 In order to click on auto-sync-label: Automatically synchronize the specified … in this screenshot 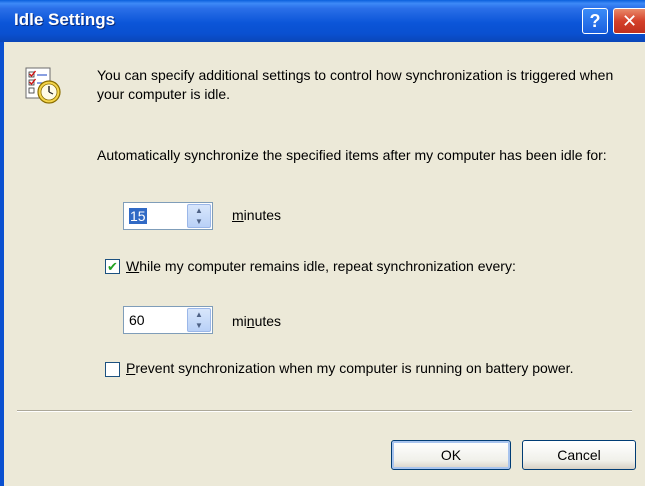, I will do `click(352, 155)`.